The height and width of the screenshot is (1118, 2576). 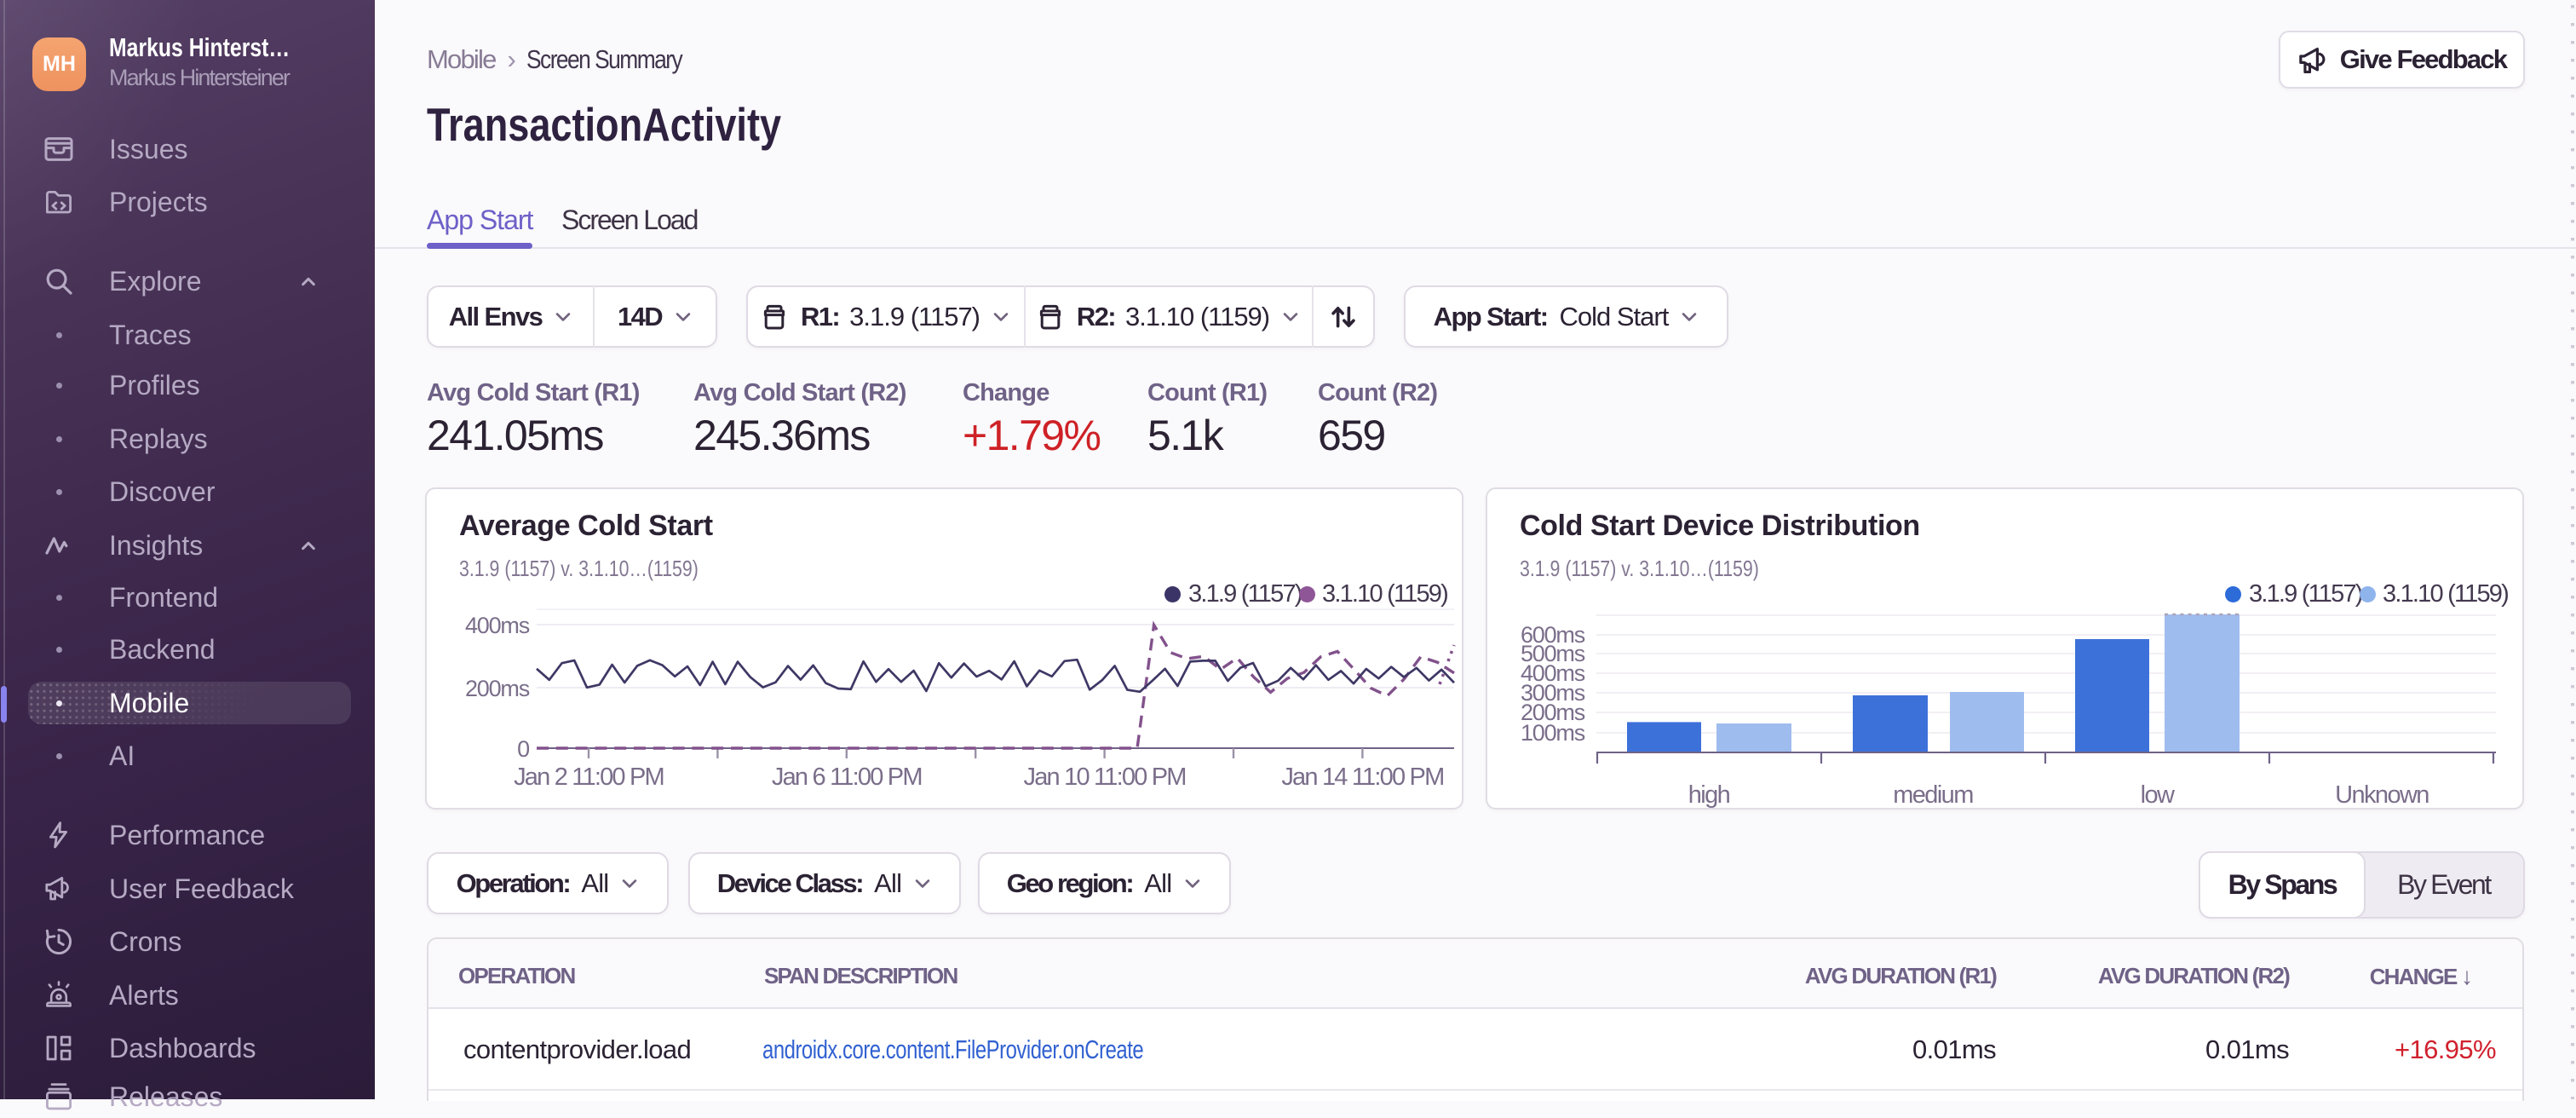 I want to click on svg-text: 200ms, so click(x=498, y=688).